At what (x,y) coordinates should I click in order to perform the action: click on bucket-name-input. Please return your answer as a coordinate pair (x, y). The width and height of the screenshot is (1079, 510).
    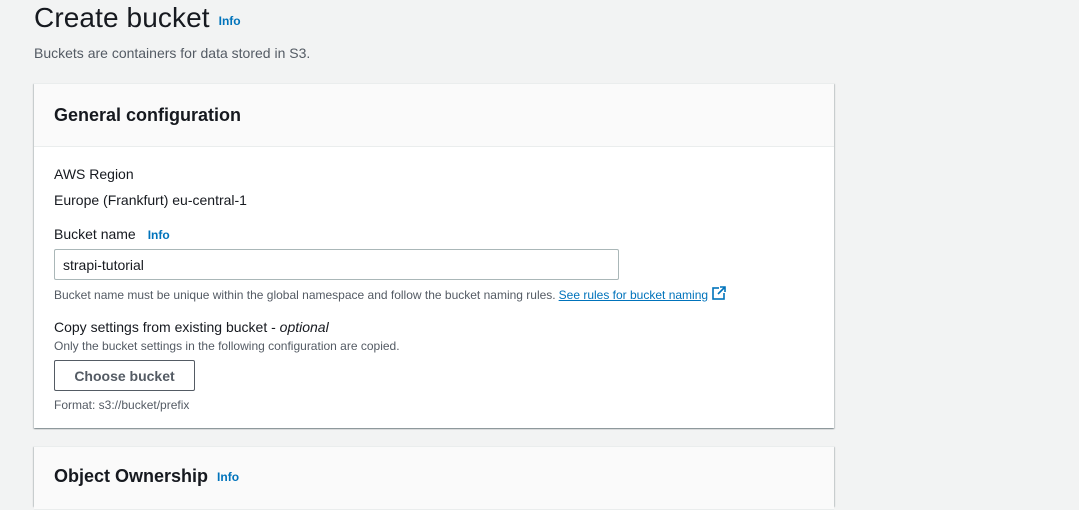
    Looking at the image, I should click on (336, 264).